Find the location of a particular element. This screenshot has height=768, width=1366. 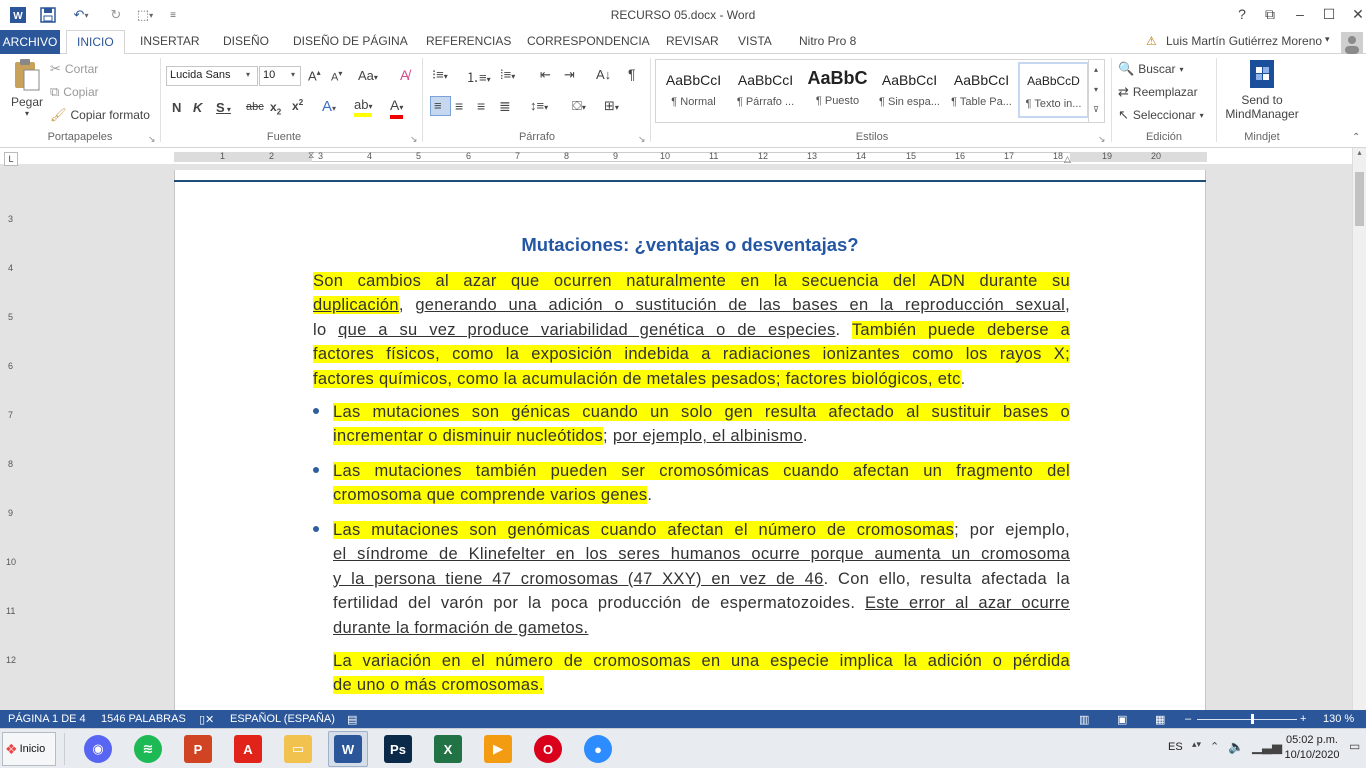

numbering-icon: ⒈≡▾ is located at coordinates (478, 76).